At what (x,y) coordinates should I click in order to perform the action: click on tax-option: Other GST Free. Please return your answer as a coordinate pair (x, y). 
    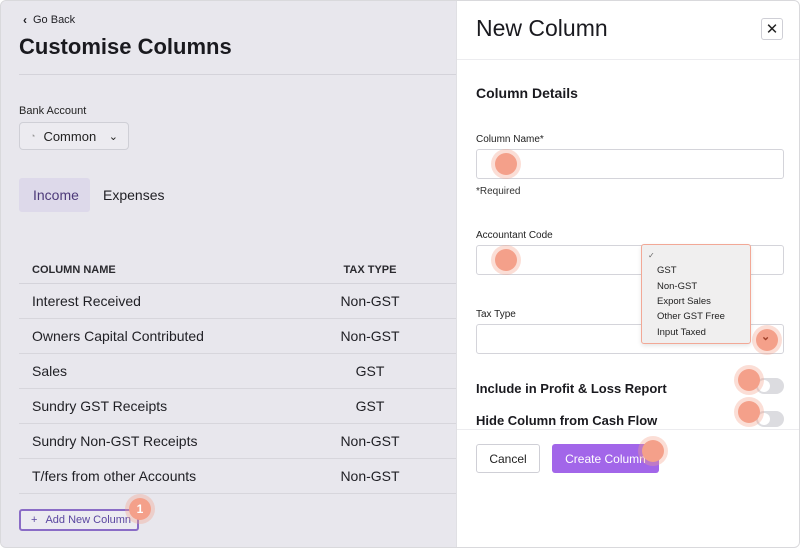
    Looking at the image, I should click on (691, 316).